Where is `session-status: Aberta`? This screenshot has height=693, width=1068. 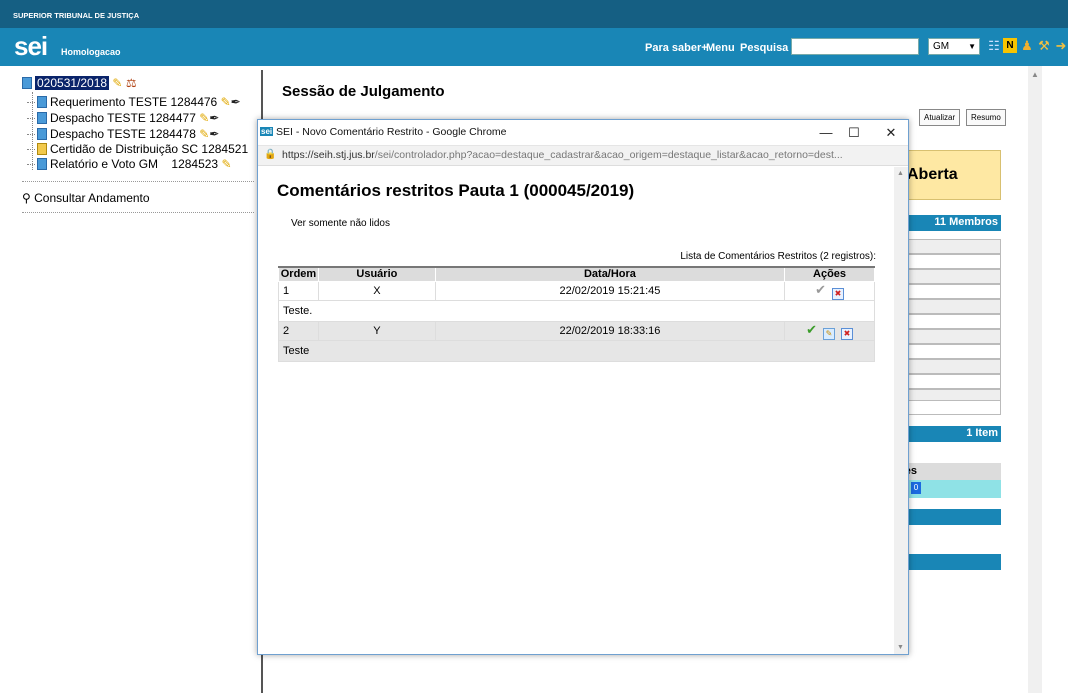
session-status: Aberta is located at coordinates (949, 175).